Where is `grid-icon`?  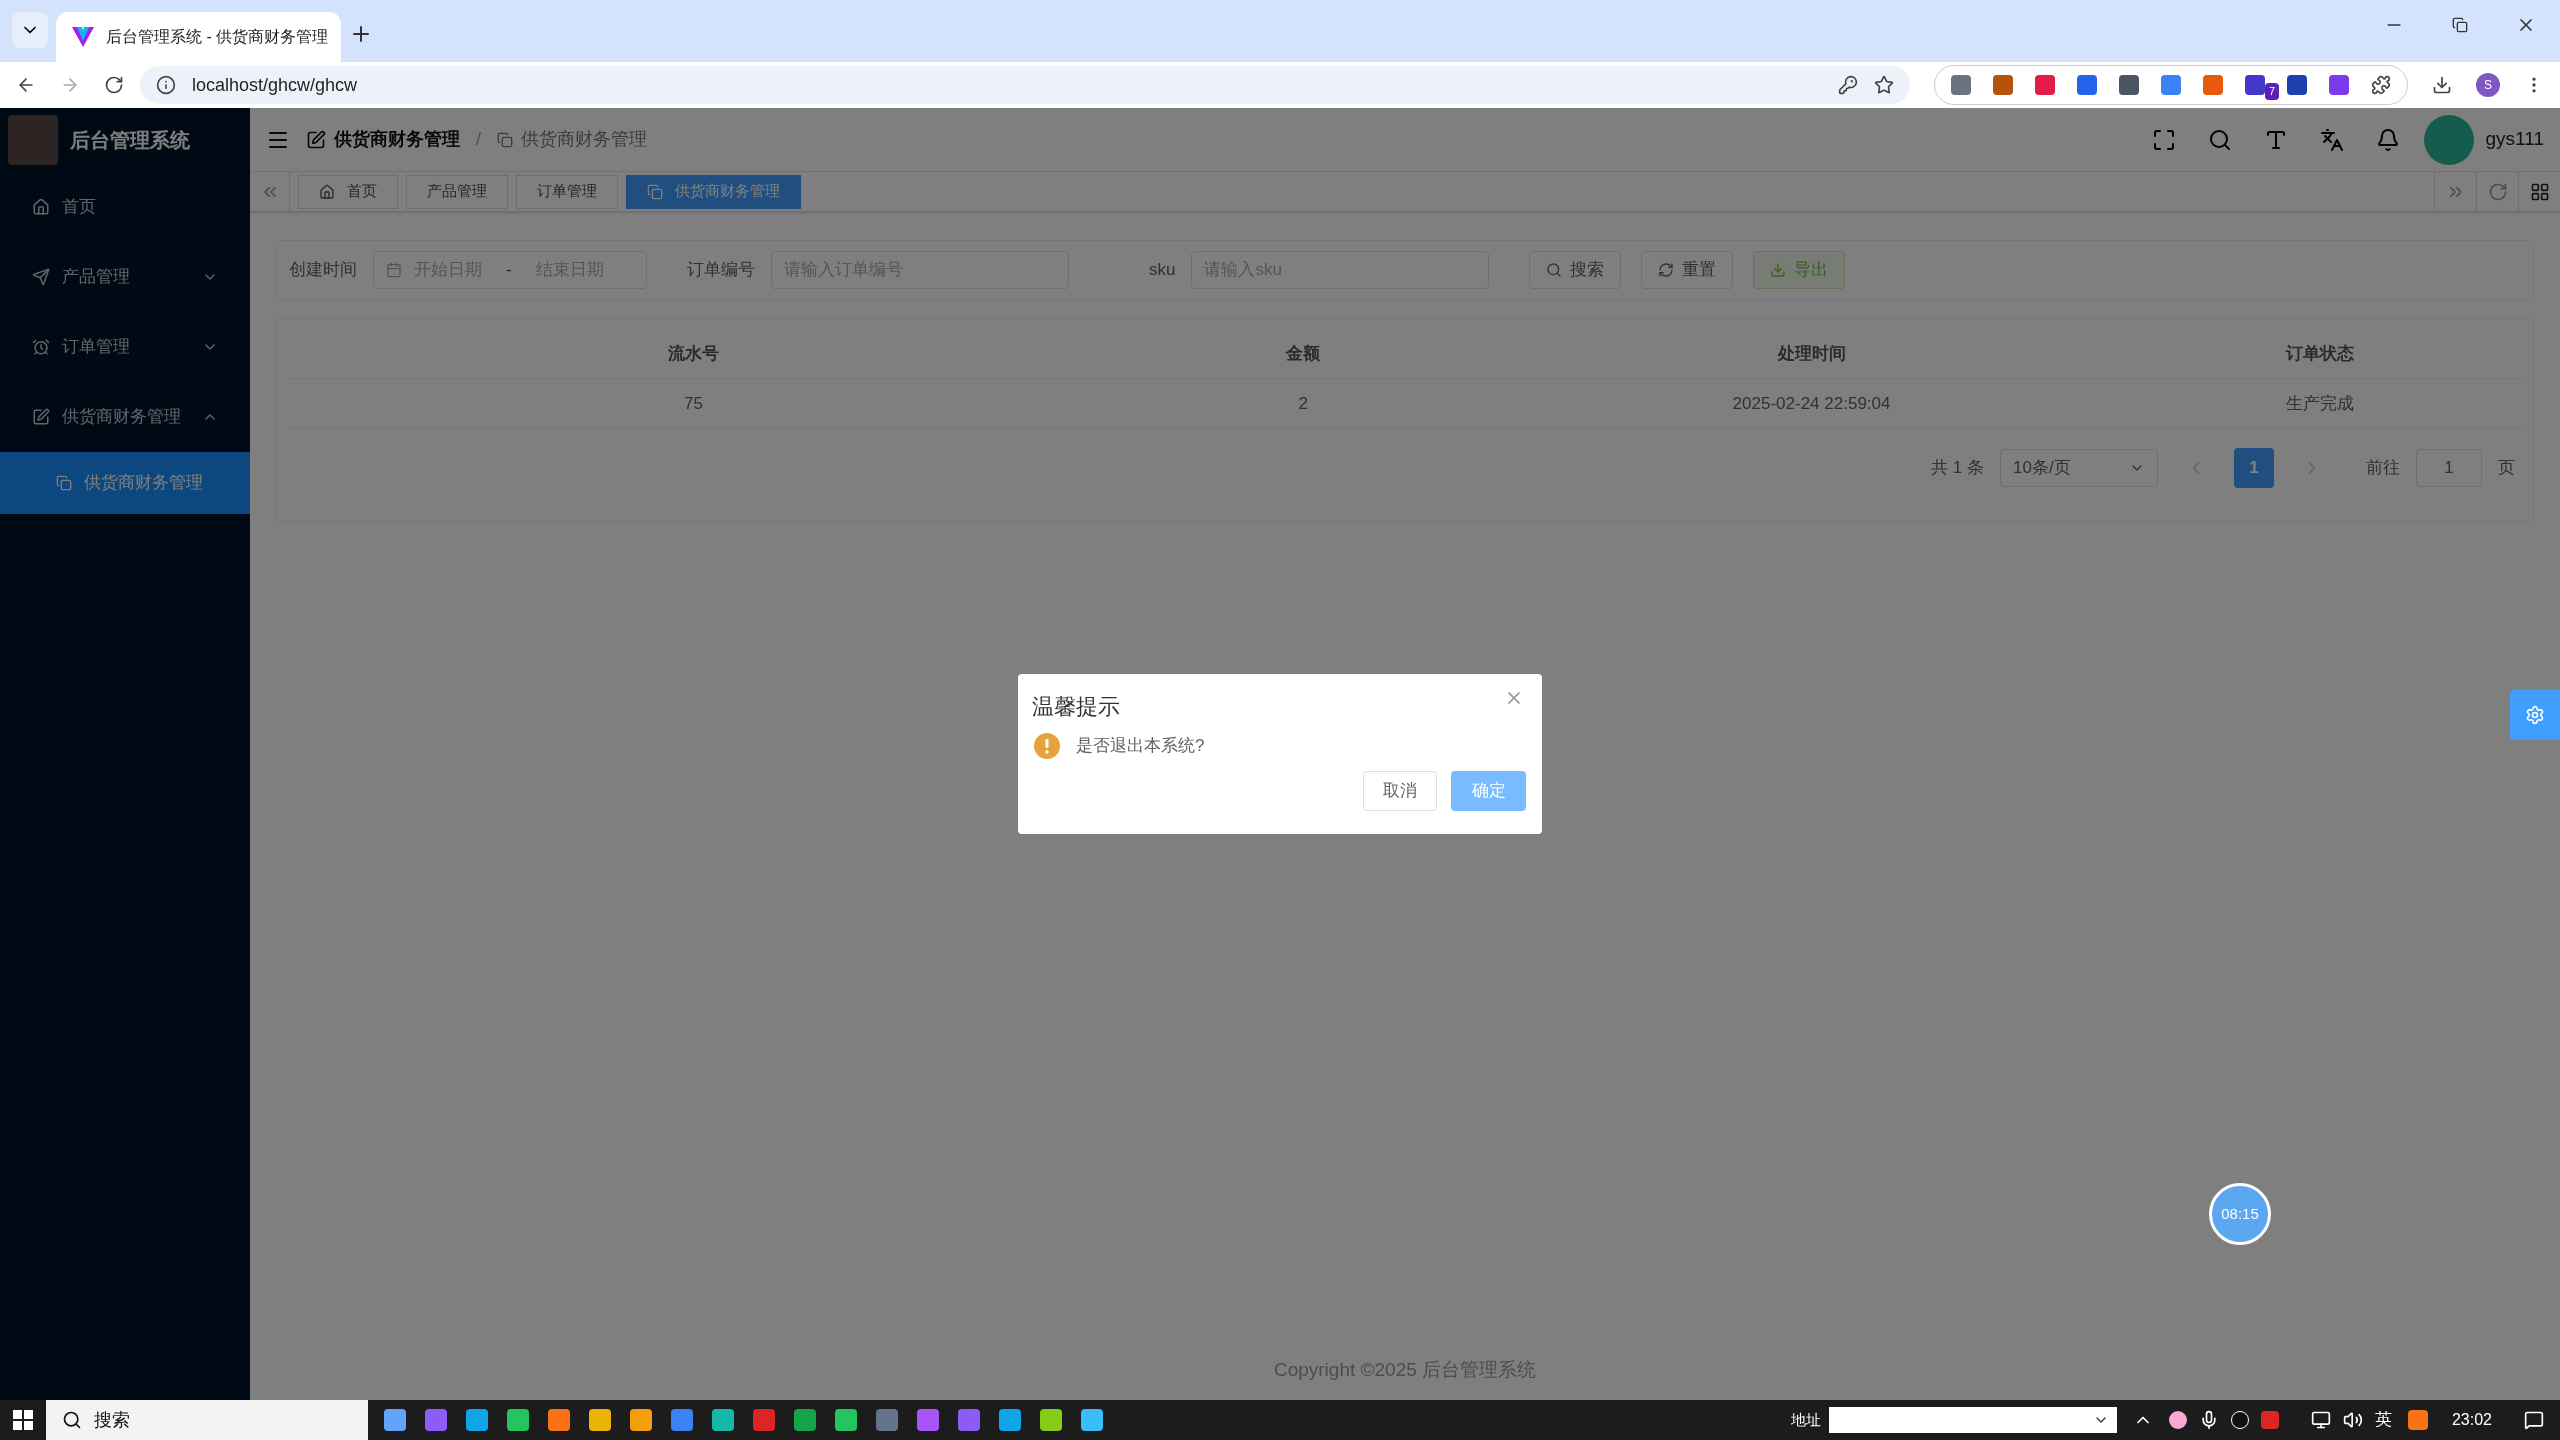
grid-icon is located at coordinates (2539, 191).